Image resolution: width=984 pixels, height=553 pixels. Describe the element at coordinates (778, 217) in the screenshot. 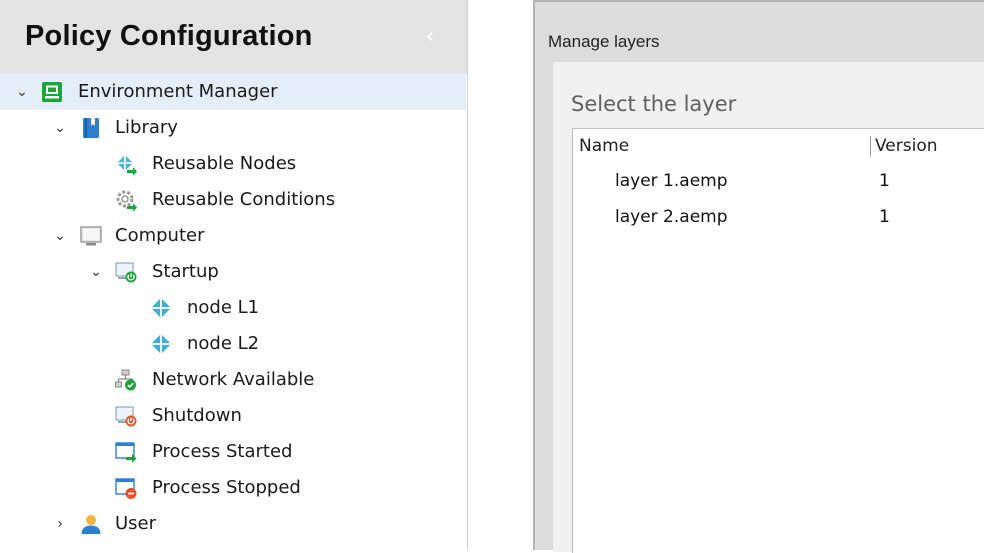

I see `layer-row: layer 2.aemp 1` at that location.